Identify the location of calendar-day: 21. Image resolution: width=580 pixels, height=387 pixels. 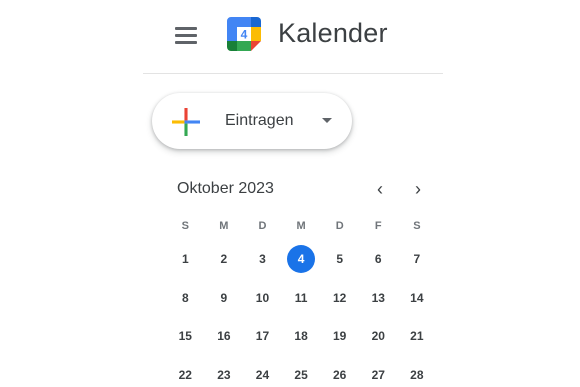
(417, 336).